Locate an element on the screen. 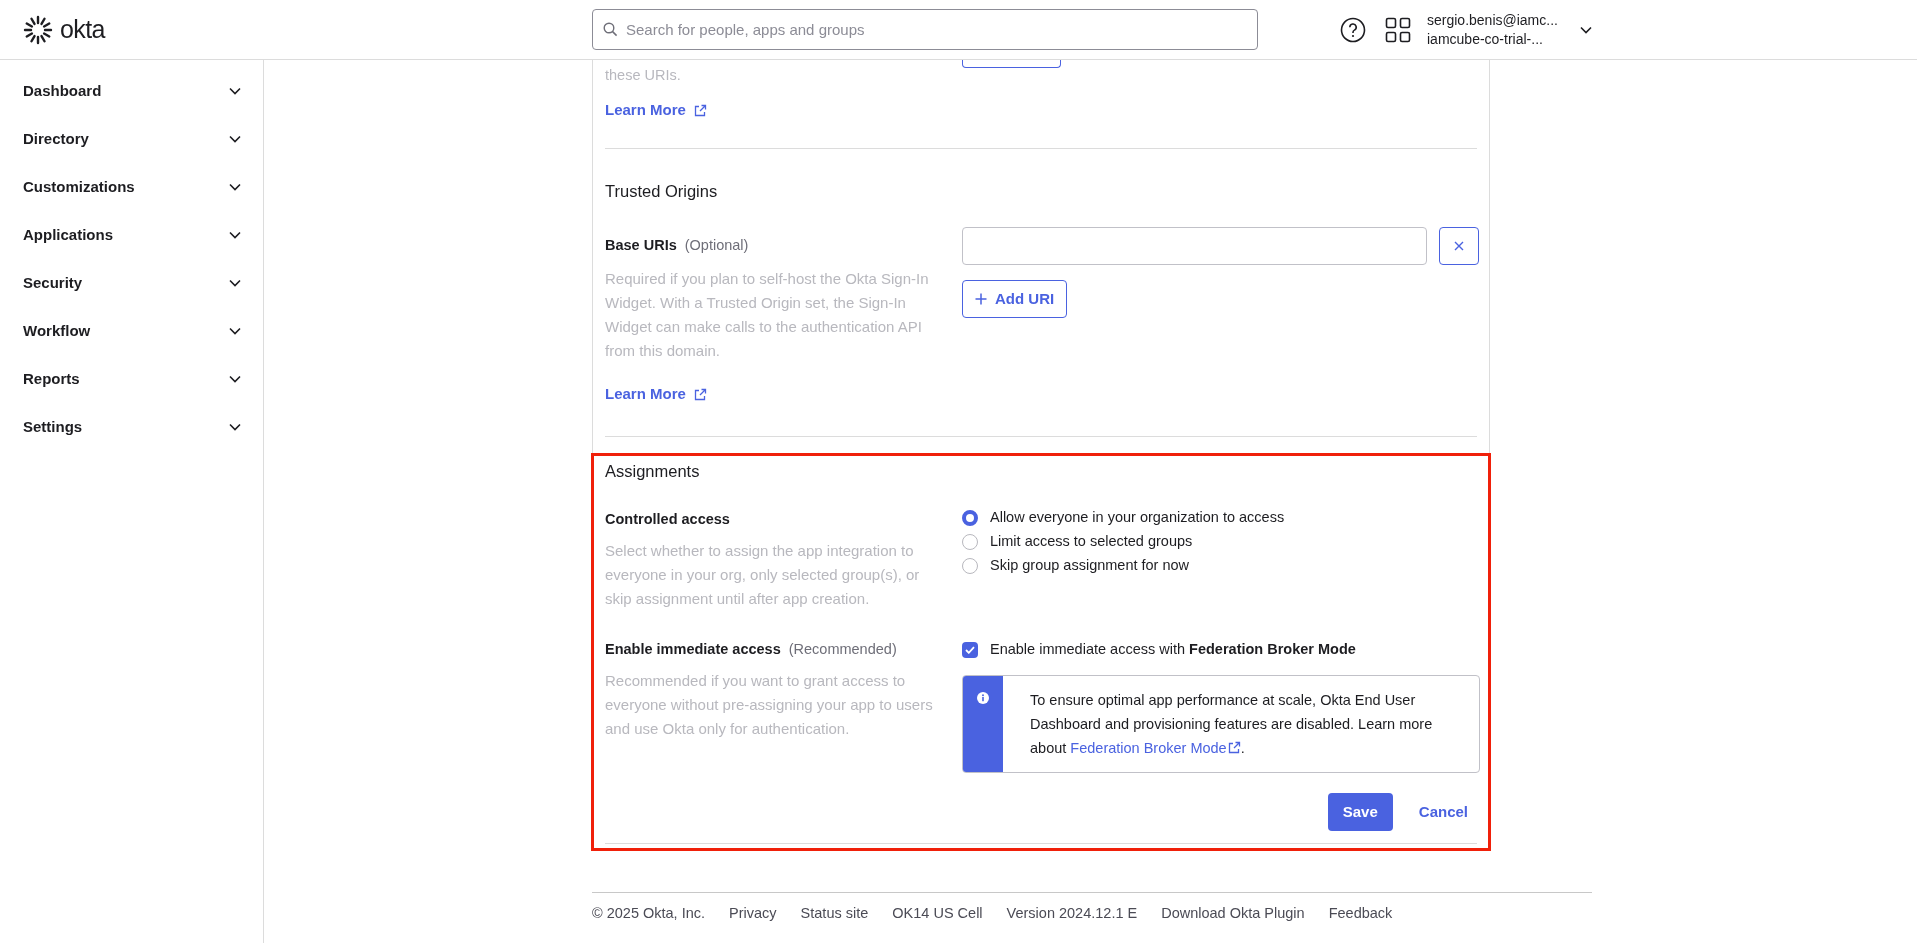 The width and height of the screenshot is (1917, 943). grid-icon is located at coordinates (1398, 29).